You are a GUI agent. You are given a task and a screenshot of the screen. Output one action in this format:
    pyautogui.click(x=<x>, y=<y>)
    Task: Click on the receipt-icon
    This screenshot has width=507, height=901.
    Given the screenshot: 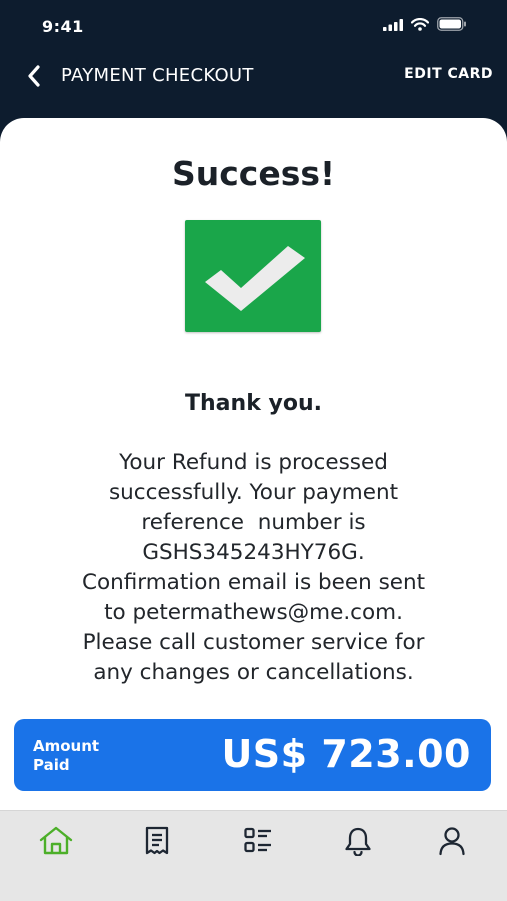 What is the action you would take?
    pyautogui.click(x=157, y=840)
    